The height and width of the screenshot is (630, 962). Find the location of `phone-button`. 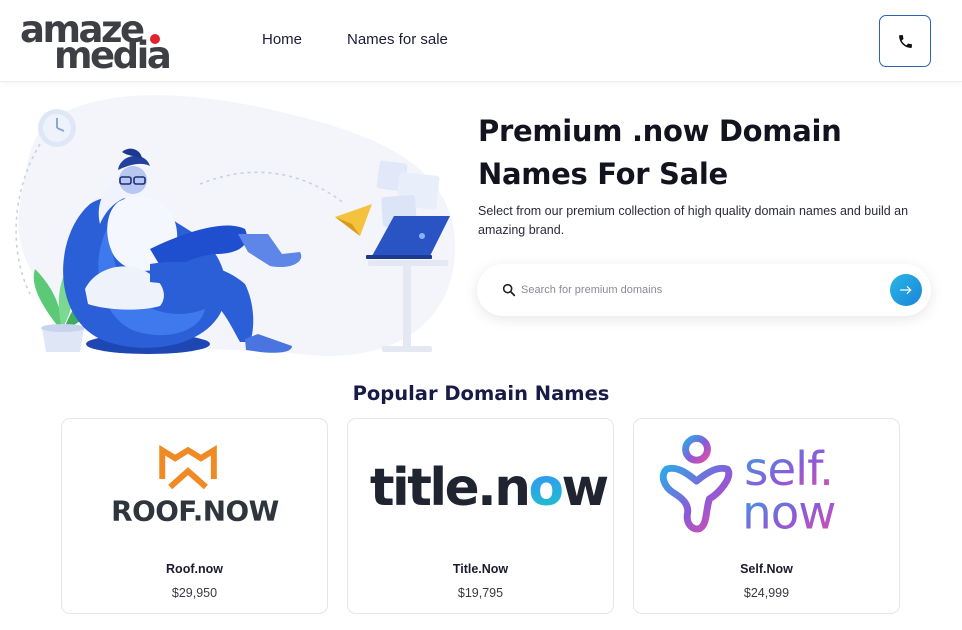

phone-button is located at coordinates (905, 41).